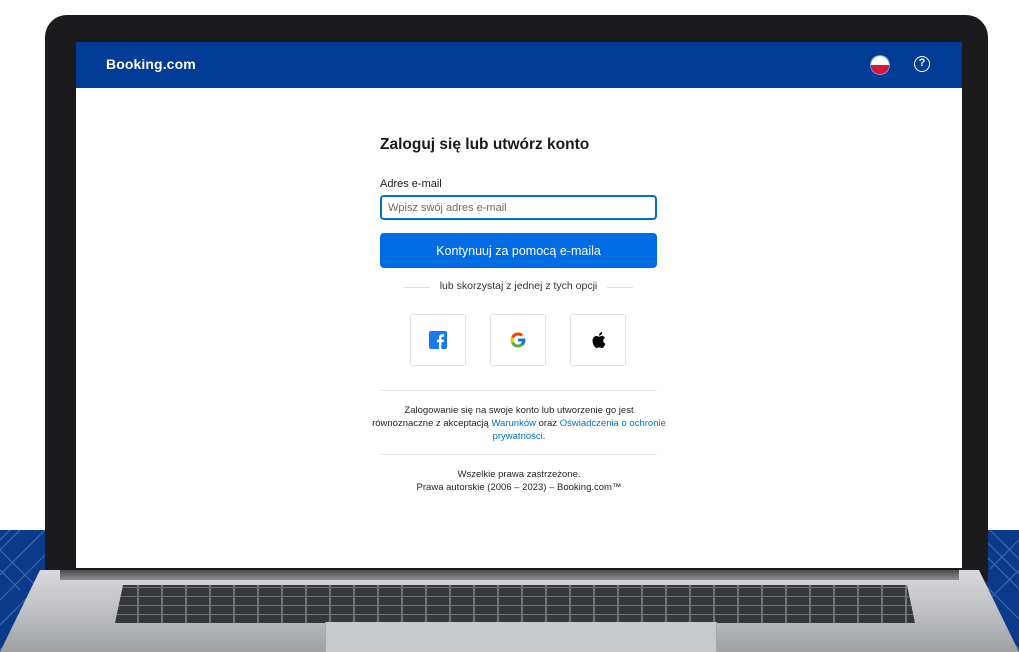  I want to click on google-login-button, so click(518, 340).